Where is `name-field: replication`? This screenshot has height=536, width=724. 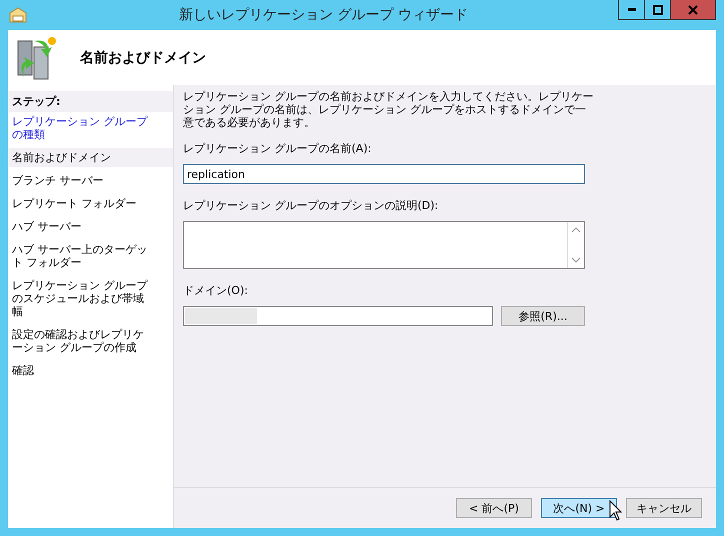 name-field: replication is located at coordinates (384, 174).